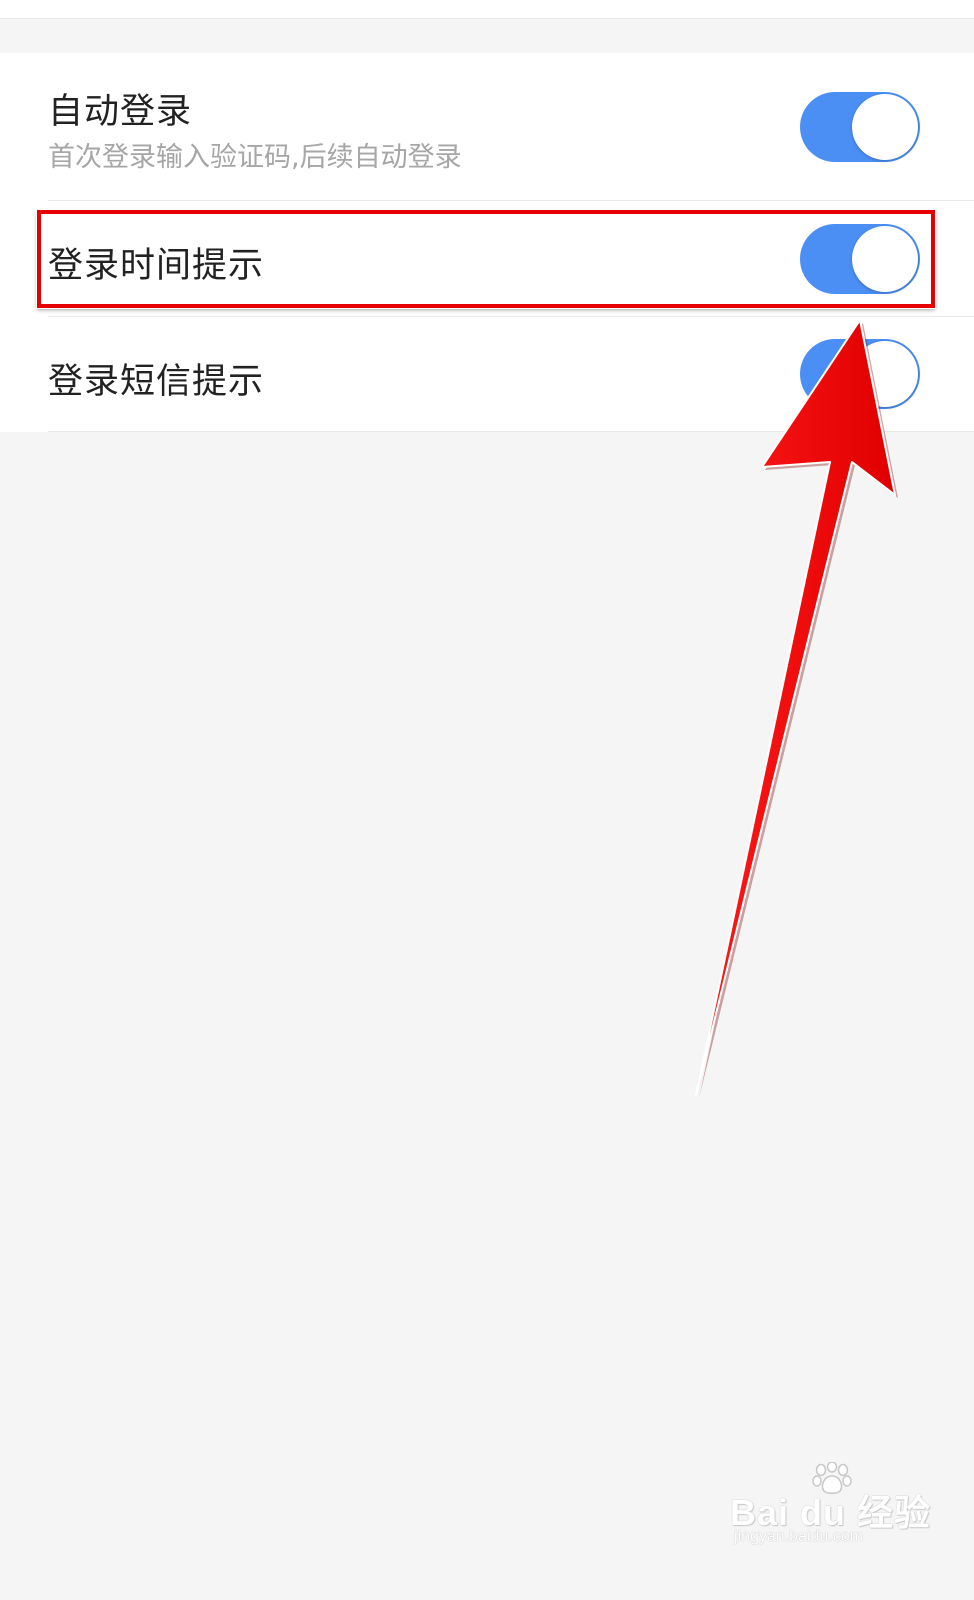 This screenshot has height=1600, width=974. I want to click on row-divider, so click(511, 431).